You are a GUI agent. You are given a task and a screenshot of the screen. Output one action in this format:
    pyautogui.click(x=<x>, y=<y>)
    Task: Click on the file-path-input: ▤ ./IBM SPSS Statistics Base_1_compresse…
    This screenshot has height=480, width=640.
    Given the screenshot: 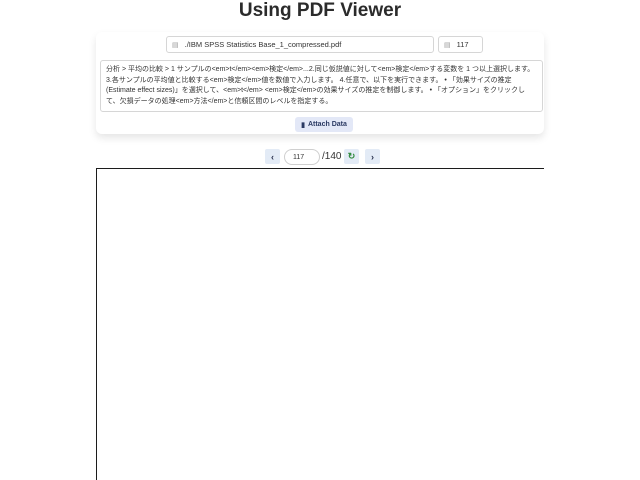 What is the action you would take?
    pyautogui.click(x=300, y=44)
    